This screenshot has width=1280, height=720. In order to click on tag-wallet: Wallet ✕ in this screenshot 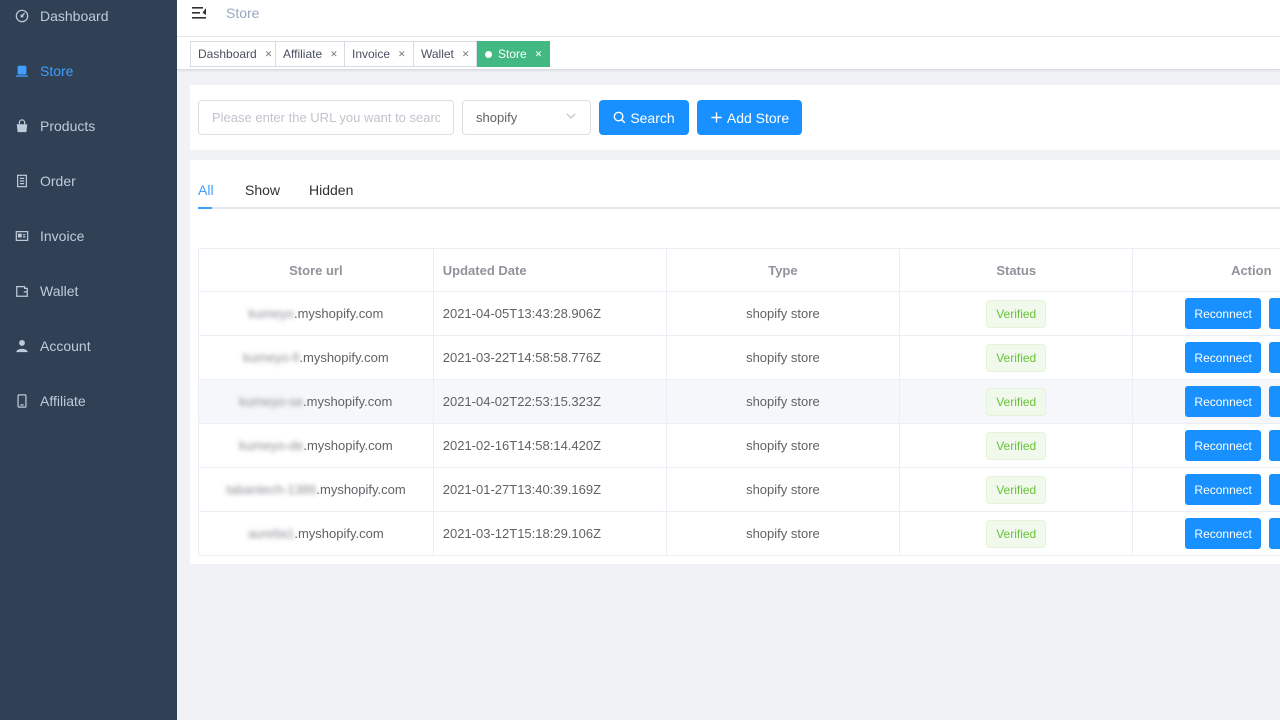, I will do `click(445, 54)`.